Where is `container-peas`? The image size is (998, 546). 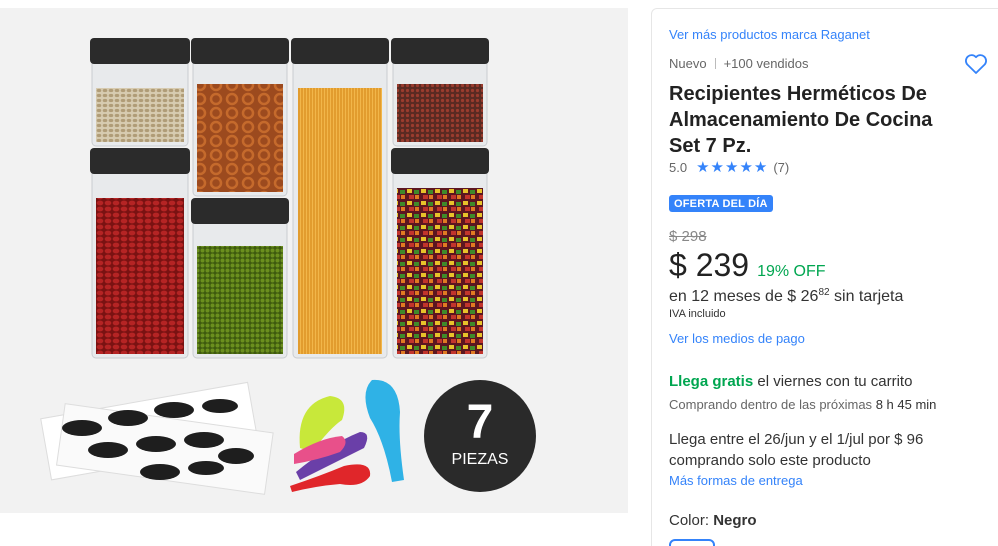 container-peas is located at coordinates (240, 278).